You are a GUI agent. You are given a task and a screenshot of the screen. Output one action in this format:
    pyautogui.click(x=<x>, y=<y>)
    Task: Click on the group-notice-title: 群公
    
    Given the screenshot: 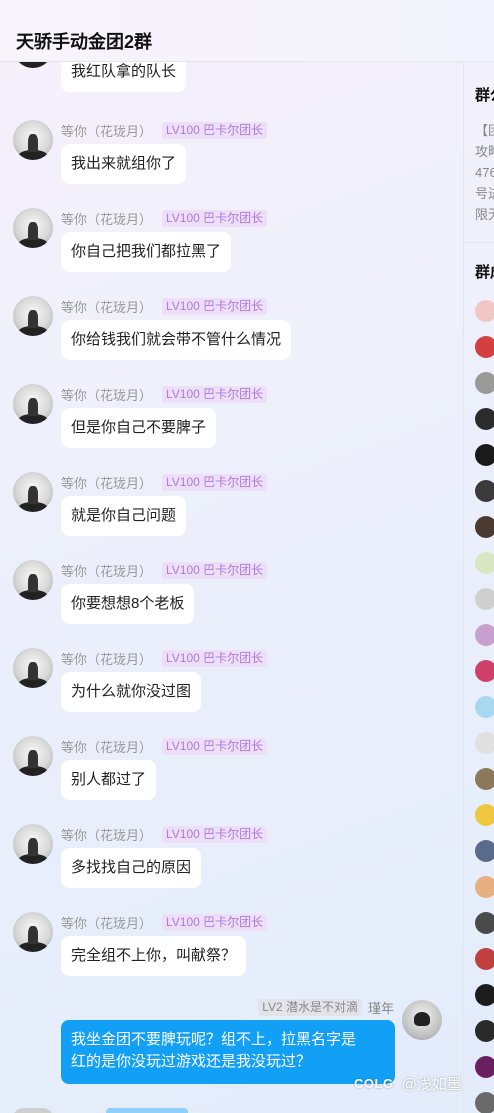 What is the action you would take?
    pyautogui.click(x=484, y=95)
    